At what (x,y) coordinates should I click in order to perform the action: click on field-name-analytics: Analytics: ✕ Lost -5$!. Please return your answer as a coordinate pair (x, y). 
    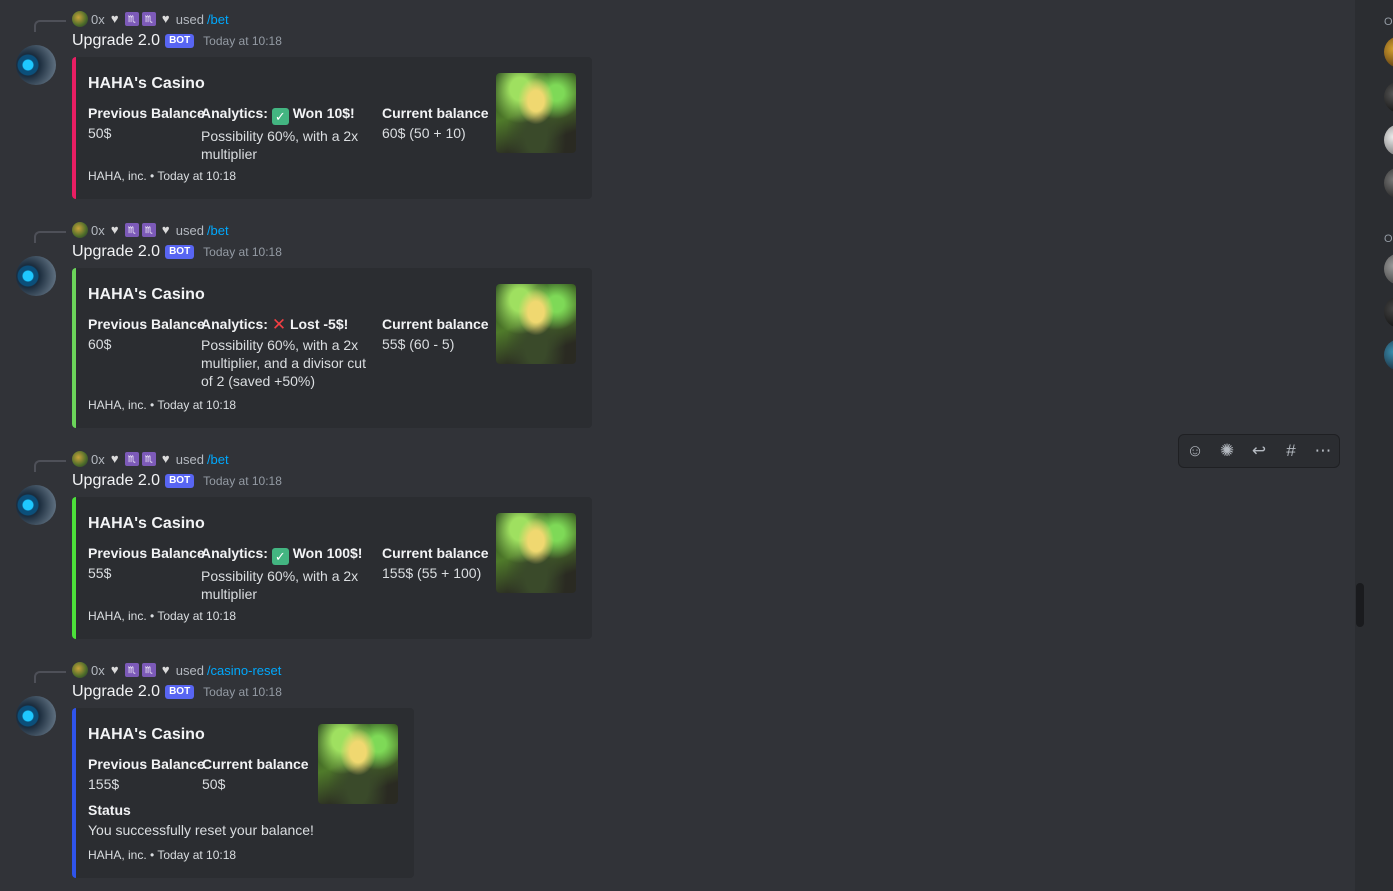
    Looking at the image, I should click on (286, 324).